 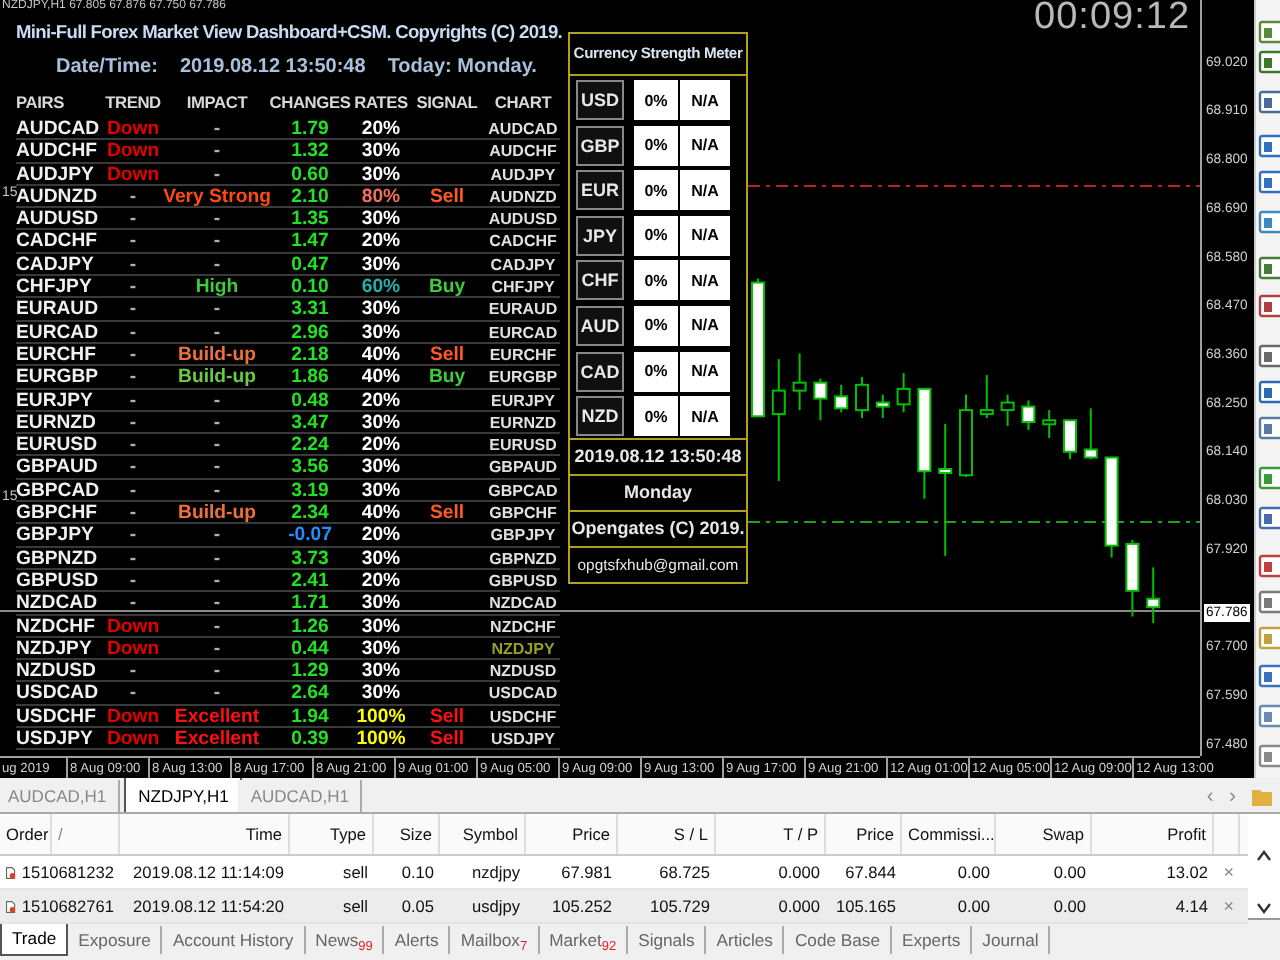 I want to click on chart-button: EURNZD, so click(x=523, y=423).